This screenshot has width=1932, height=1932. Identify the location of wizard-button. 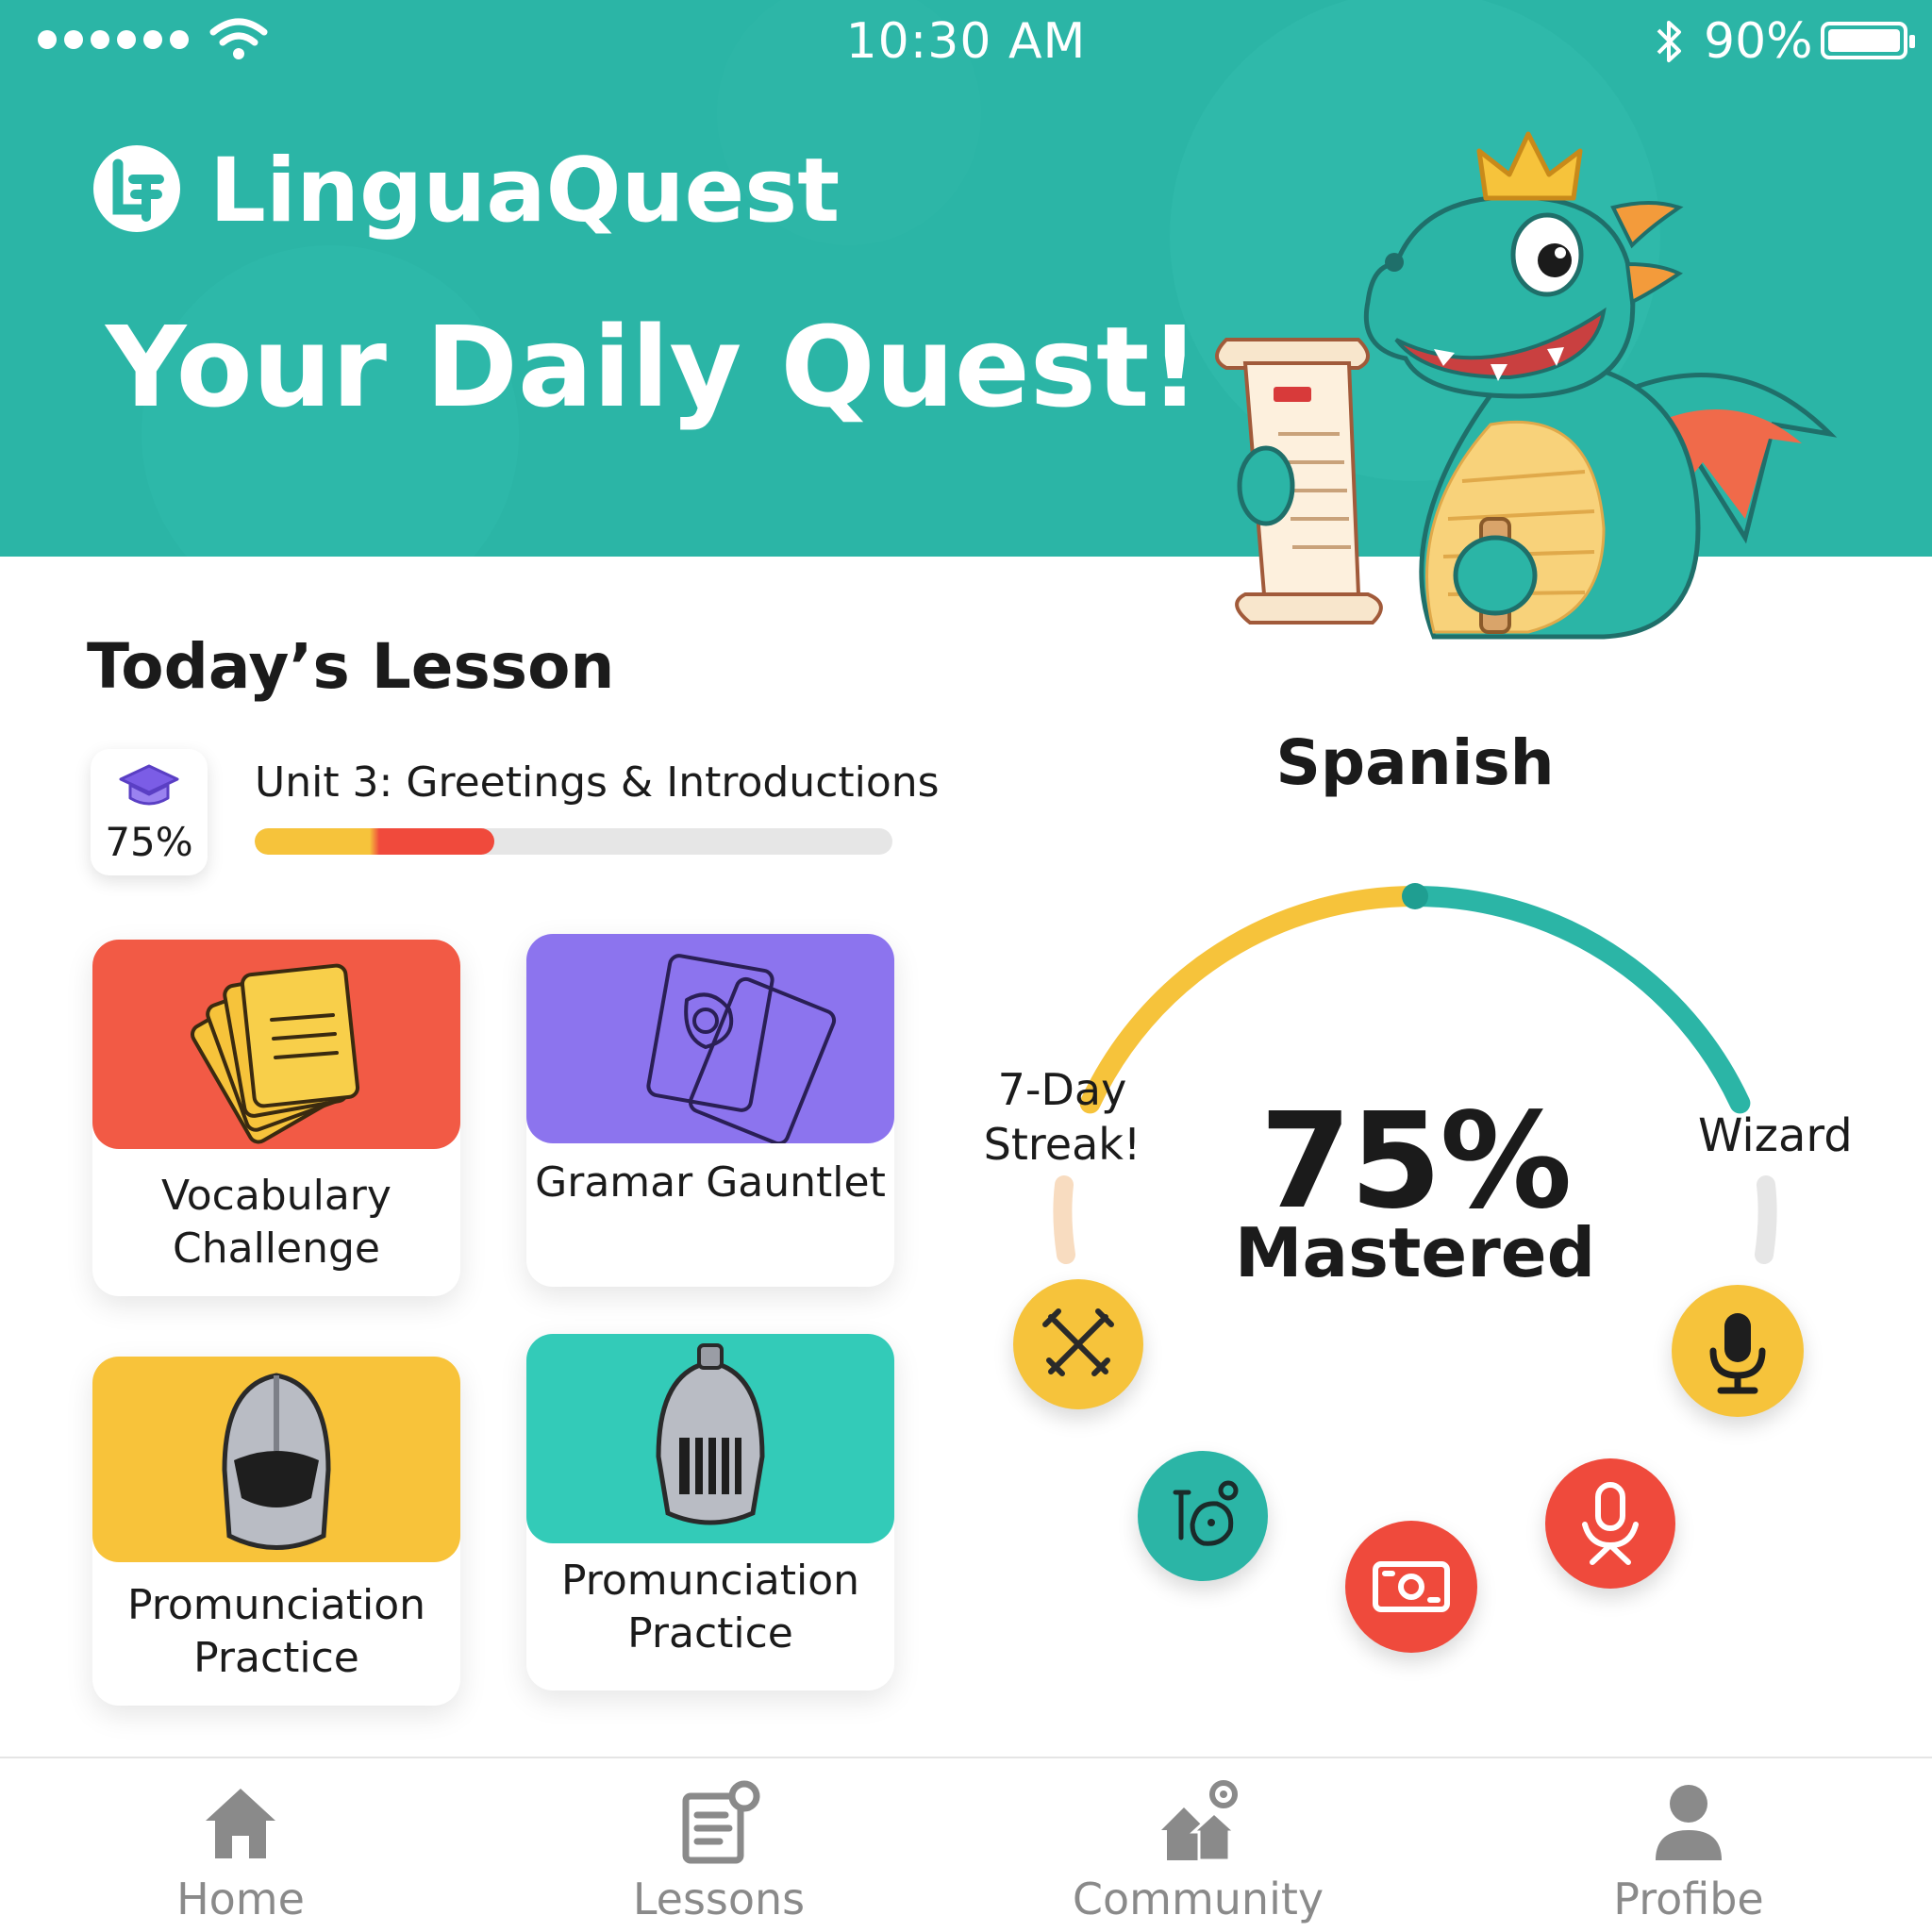
(1738, 1351).